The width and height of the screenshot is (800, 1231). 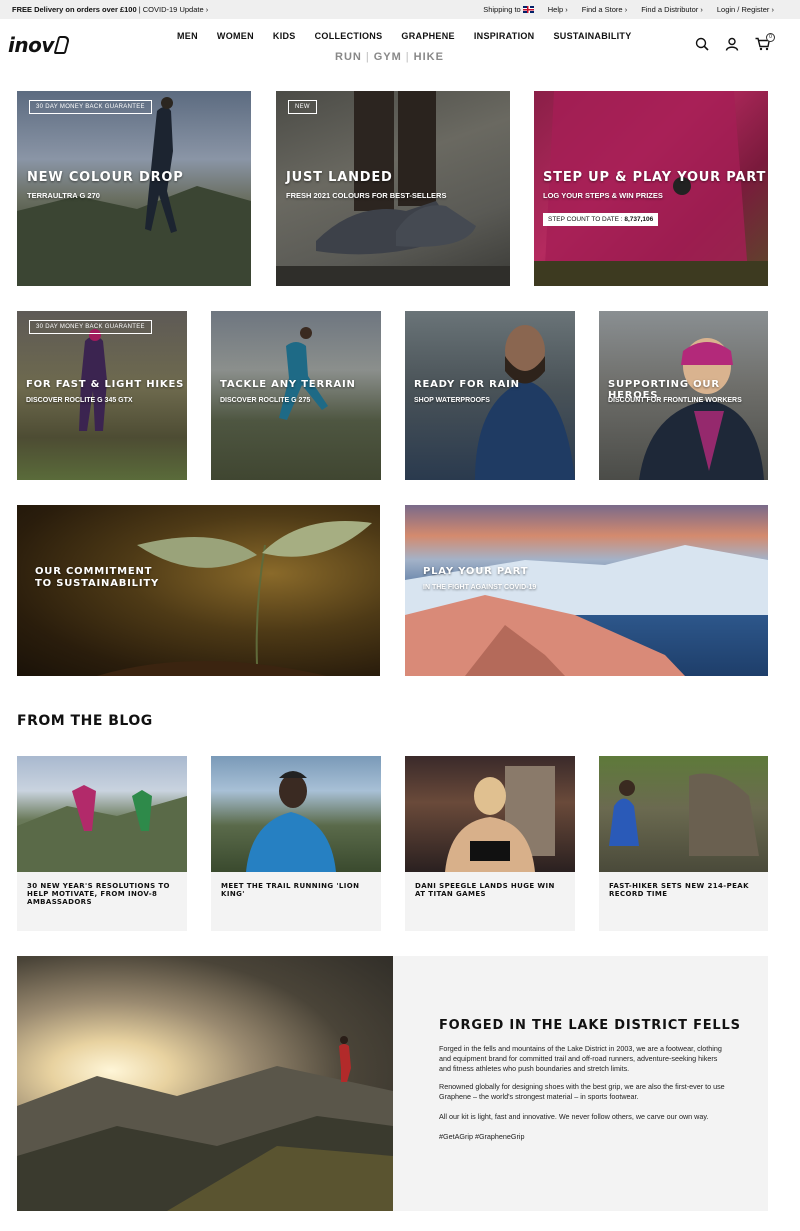 I want to click on nav-graphene: GRAPHENE, so click(x=427, y=36).